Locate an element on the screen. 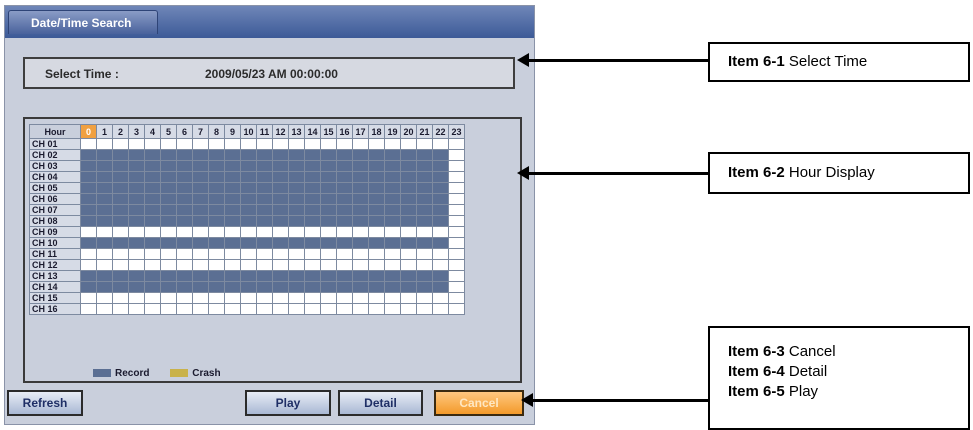 The height and width of the screenshot is (430, 973). hour-cell-9: 9 is located at coordinates (232, 131).